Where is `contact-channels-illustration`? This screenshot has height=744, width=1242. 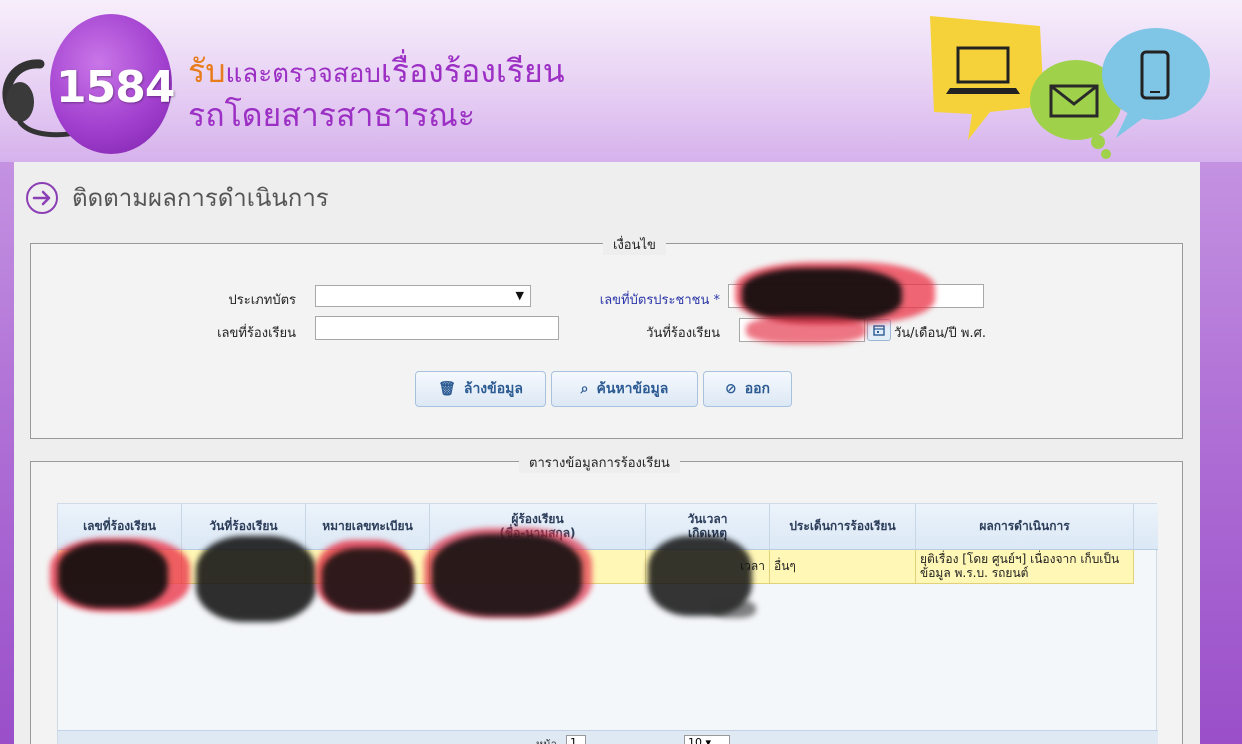 contact-channels-illustration is located at coordinates (1070, 87).